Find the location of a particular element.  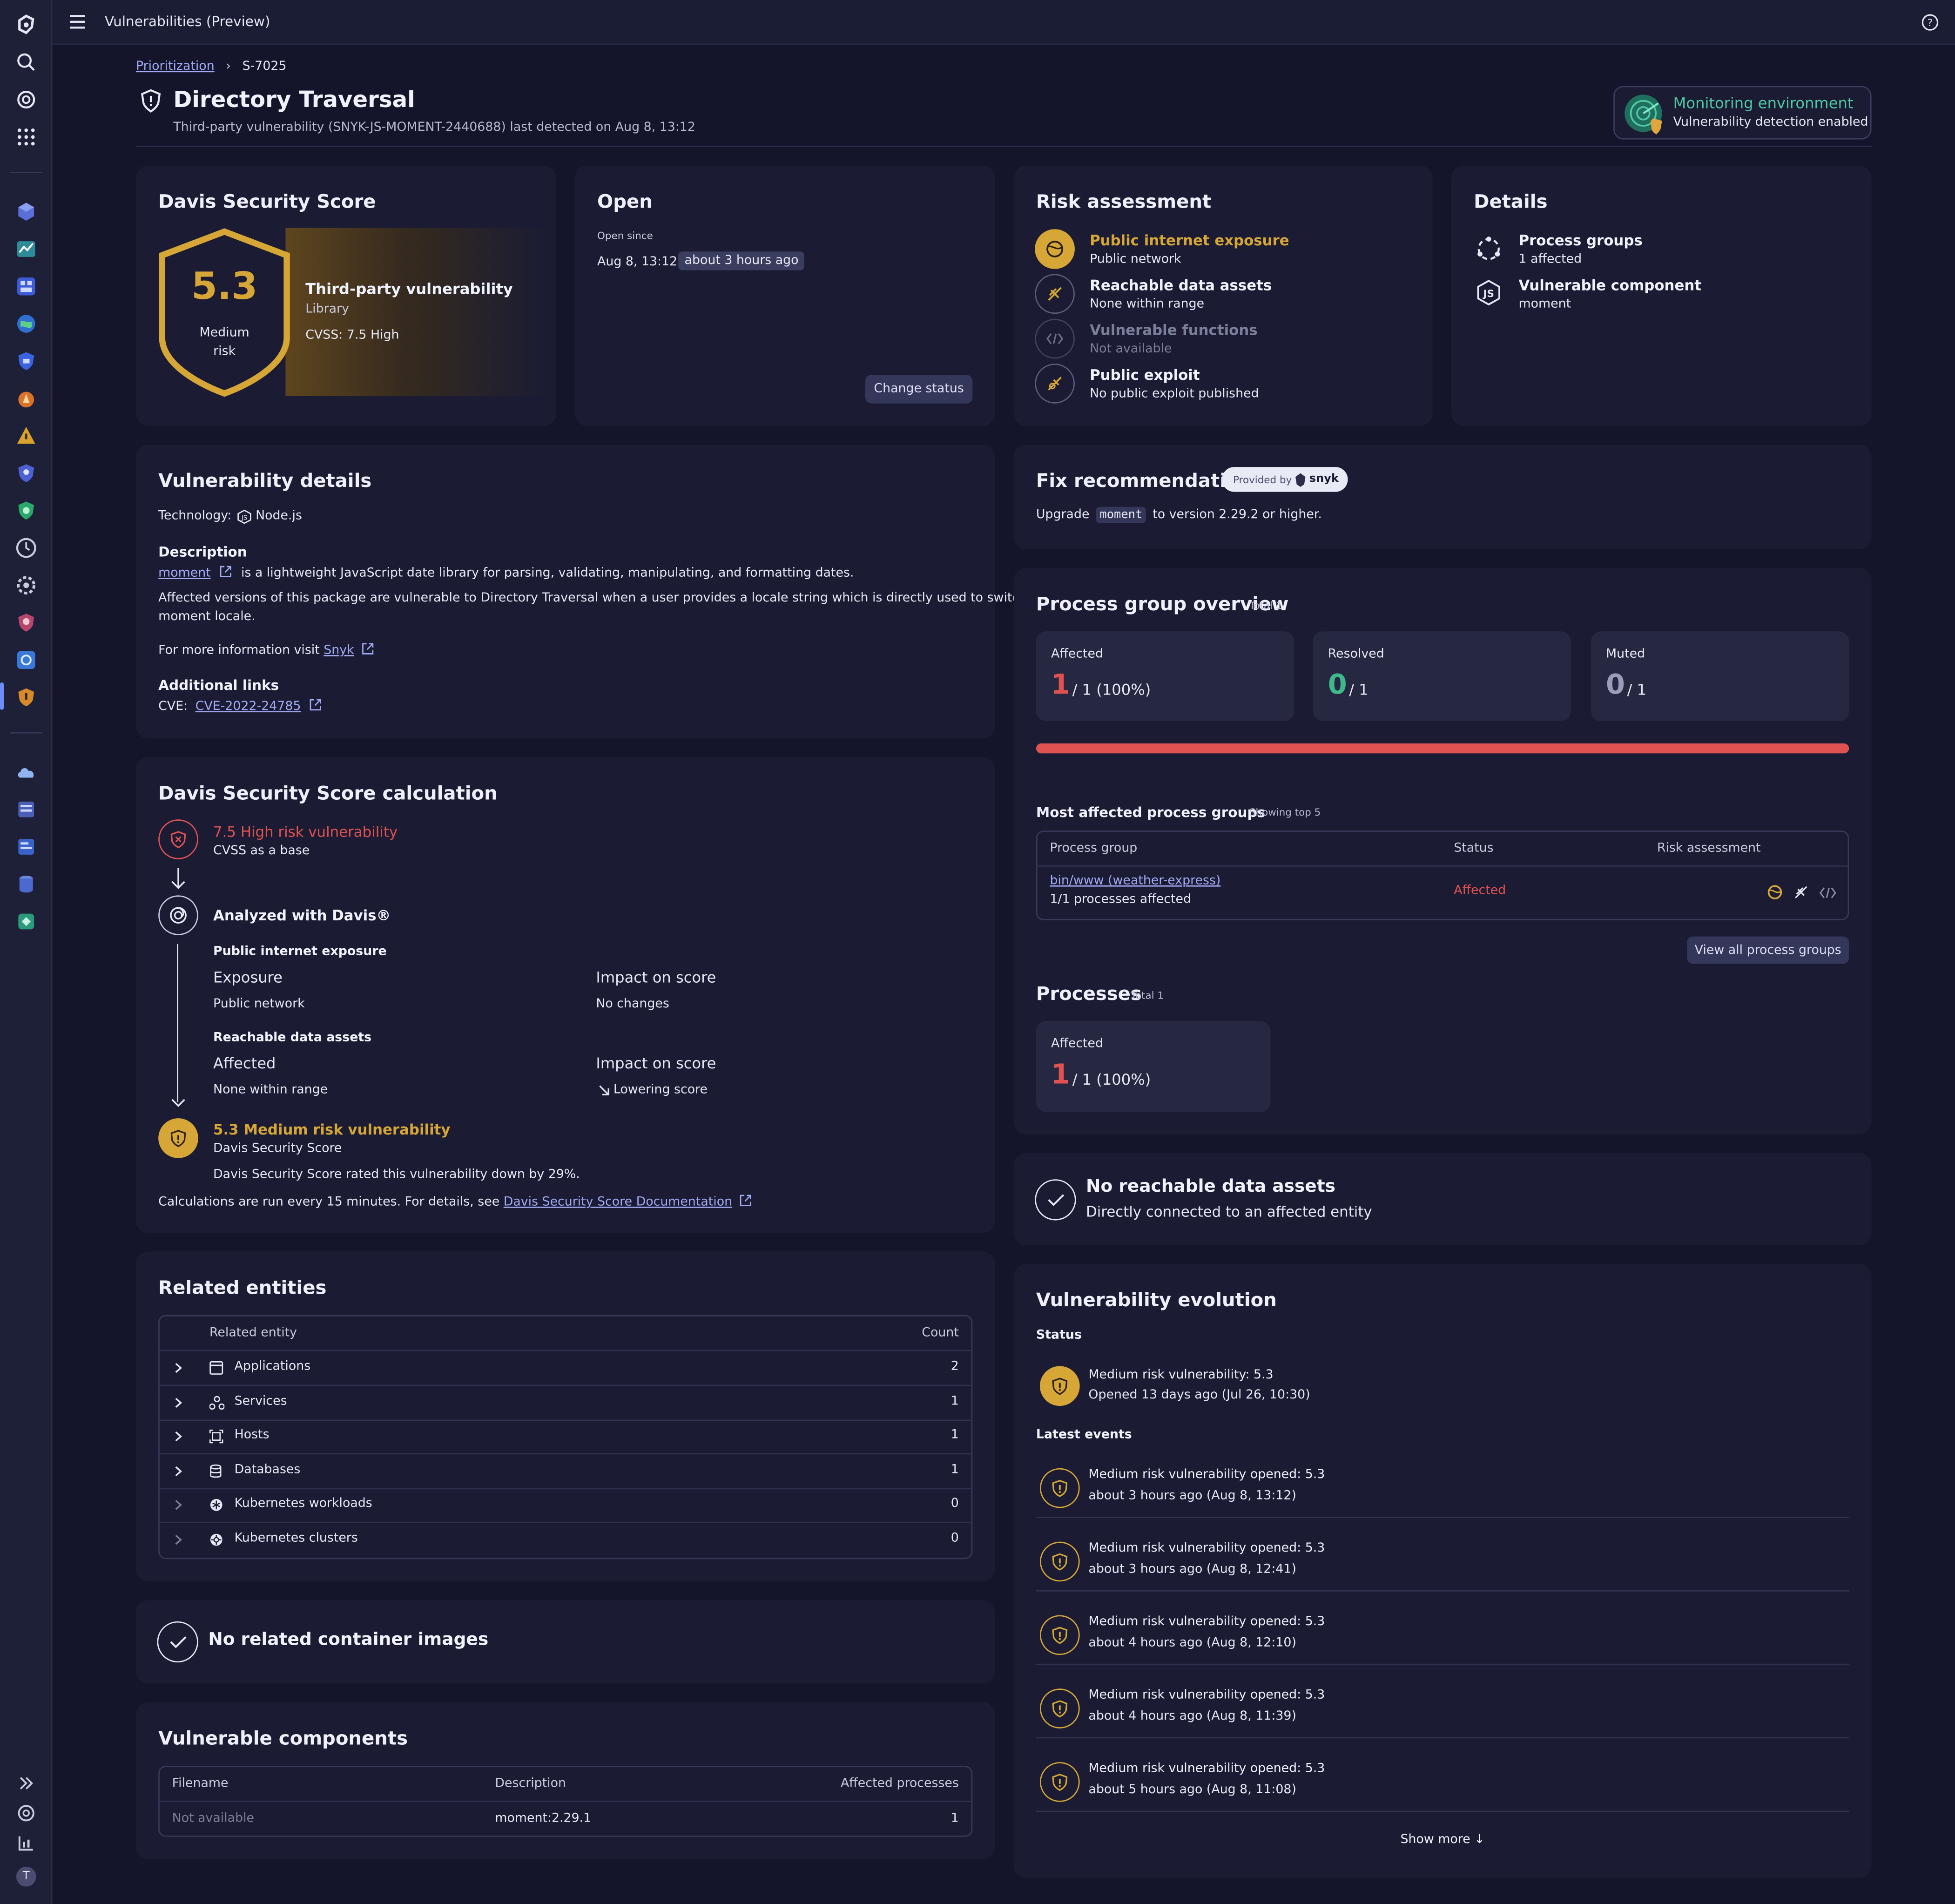

calc-base-sub: CVSS as a base is located at coordinates (262, 851).